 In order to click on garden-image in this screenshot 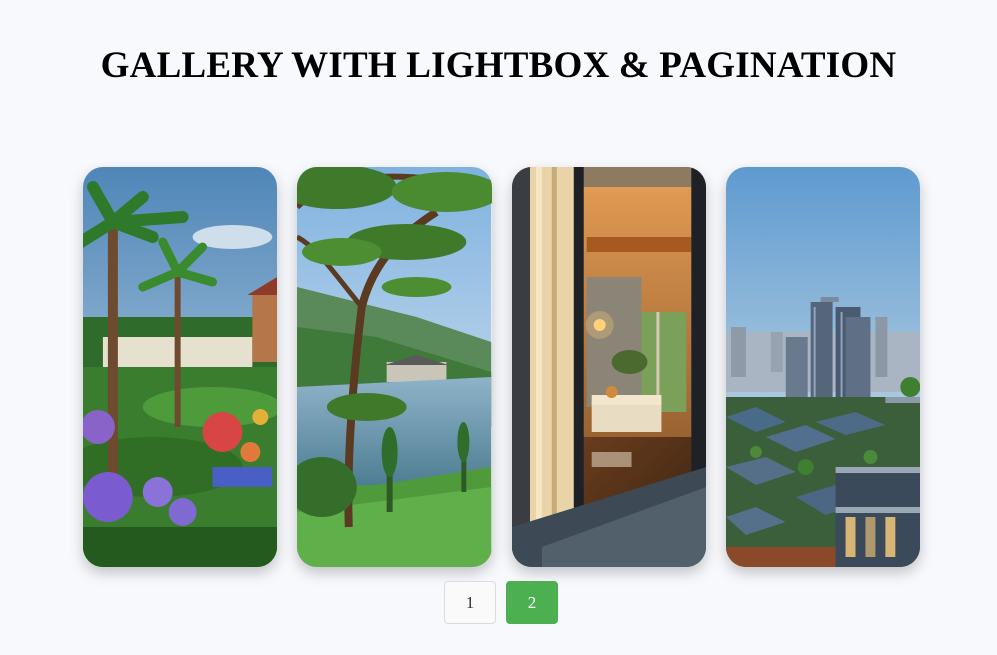, I will do `click(180, 367)`.